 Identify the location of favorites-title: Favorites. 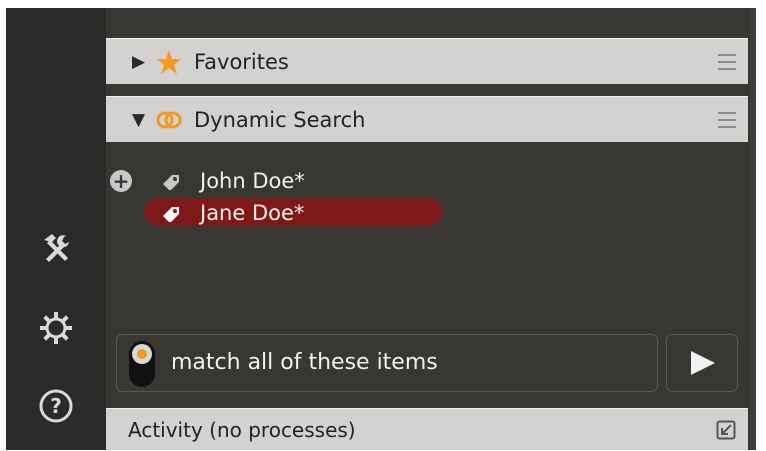
(241, 62).